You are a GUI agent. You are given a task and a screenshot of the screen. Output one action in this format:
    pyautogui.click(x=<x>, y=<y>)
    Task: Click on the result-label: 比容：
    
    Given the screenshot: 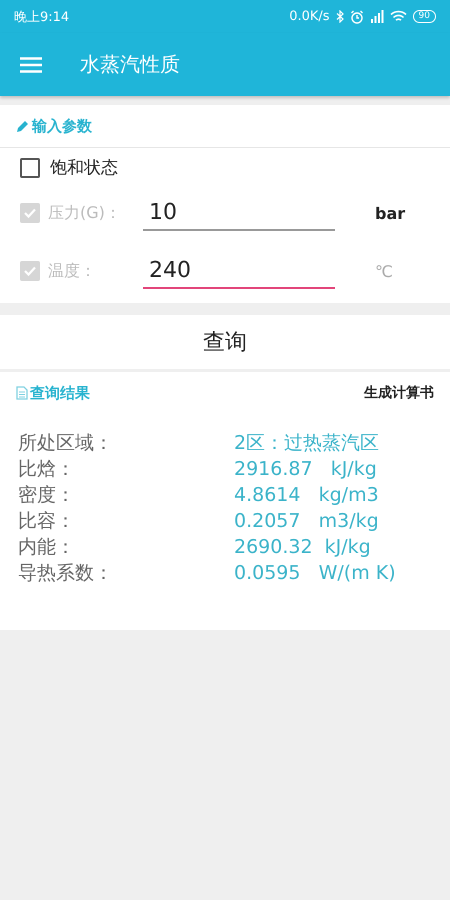 What is the action you would take?
    pyautogui.click(x=47, y=521)
    